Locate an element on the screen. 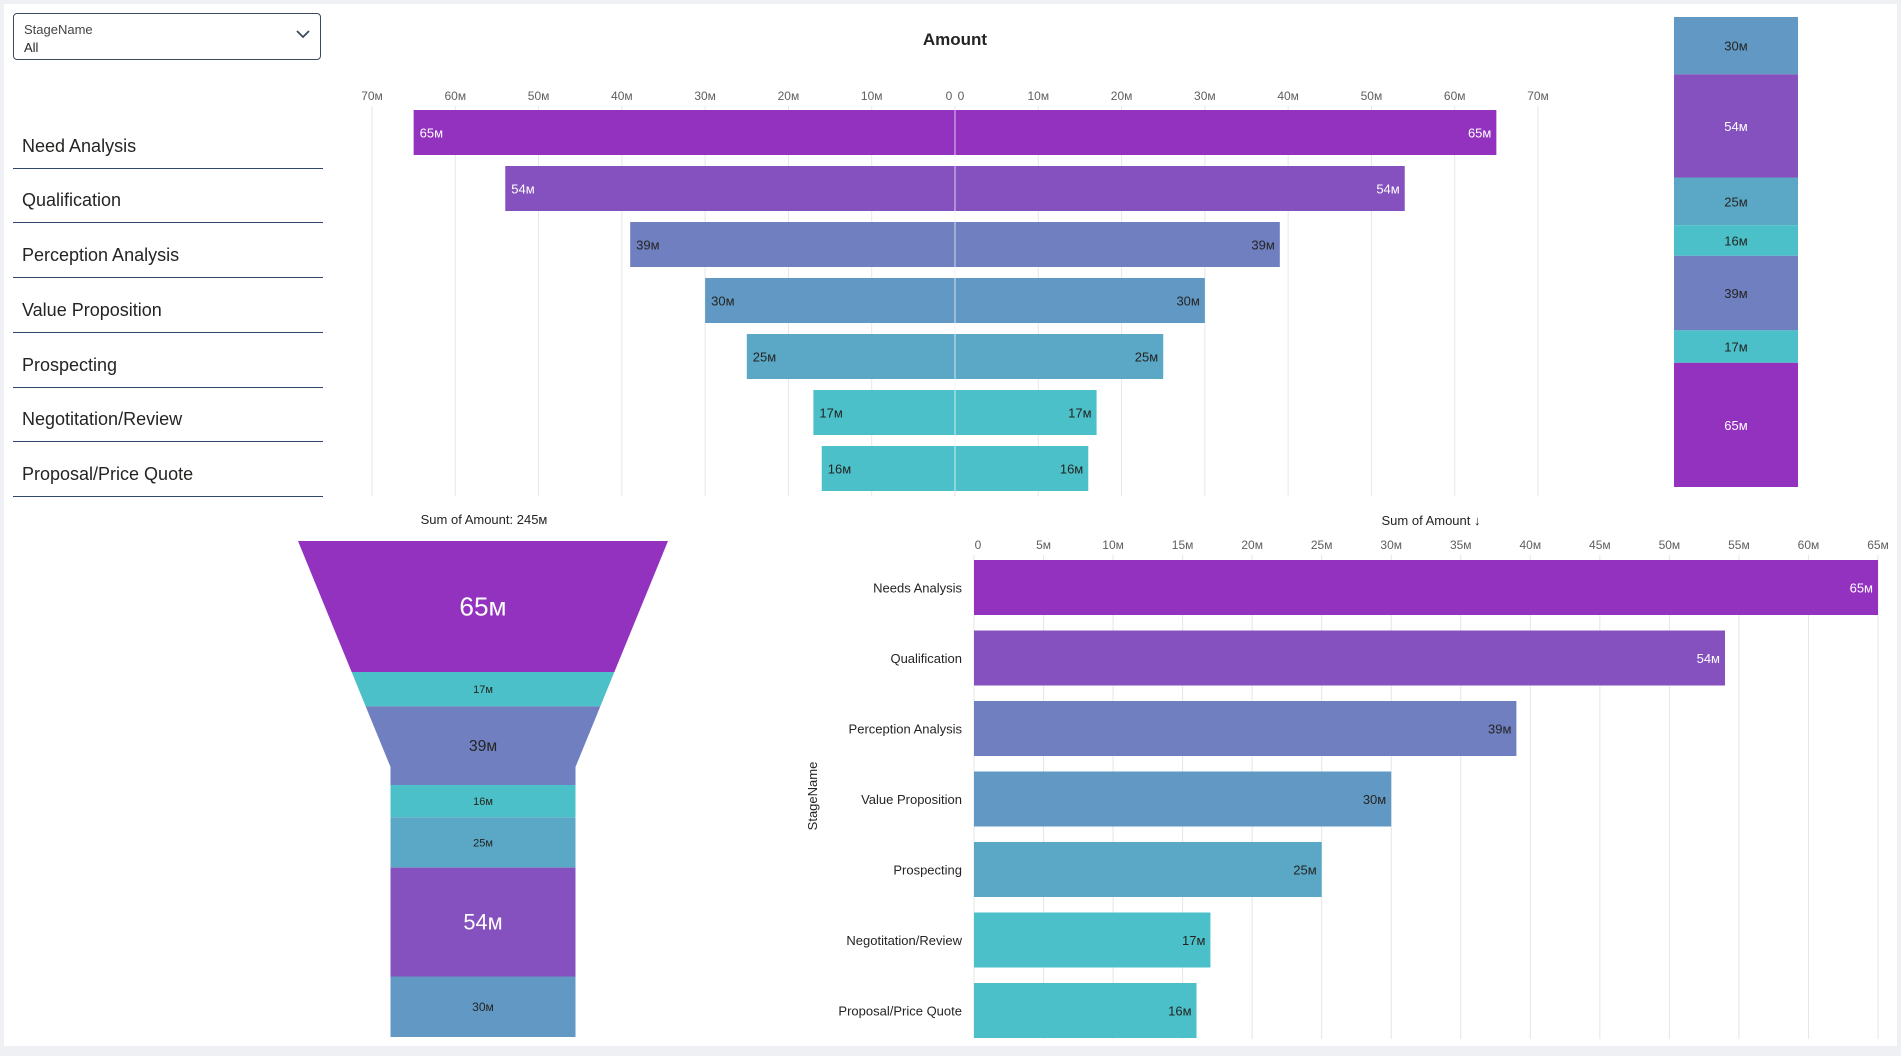 This screenshot has width=1901, height=1056. slicer-title: StageName is located at coordinates (58, 29).